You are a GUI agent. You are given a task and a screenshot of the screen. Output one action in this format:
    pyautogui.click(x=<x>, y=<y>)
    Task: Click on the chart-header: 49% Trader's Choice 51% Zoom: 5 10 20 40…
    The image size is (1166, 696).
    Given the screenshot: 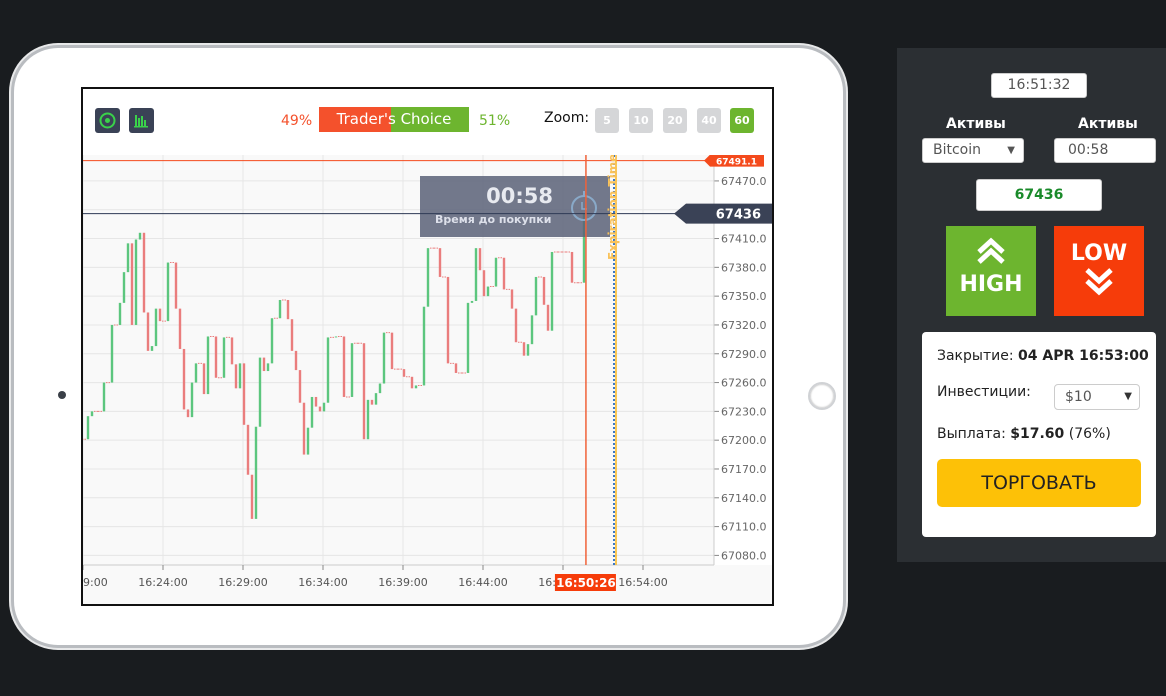 What is the action you would take?
    pyautogui.click(x=427, y=122)
    